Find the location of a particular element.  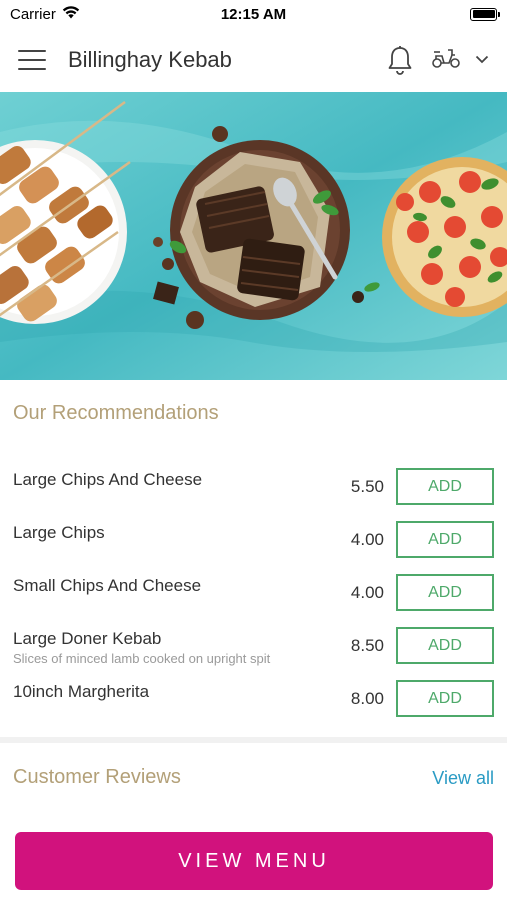

item-name: Large Chips is located at coordinates (59, 532).